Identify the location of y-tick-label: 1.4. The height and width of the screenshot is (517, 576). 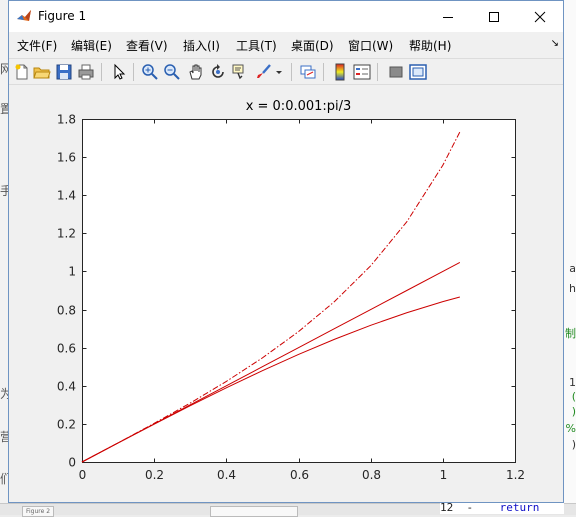
(66, 196).